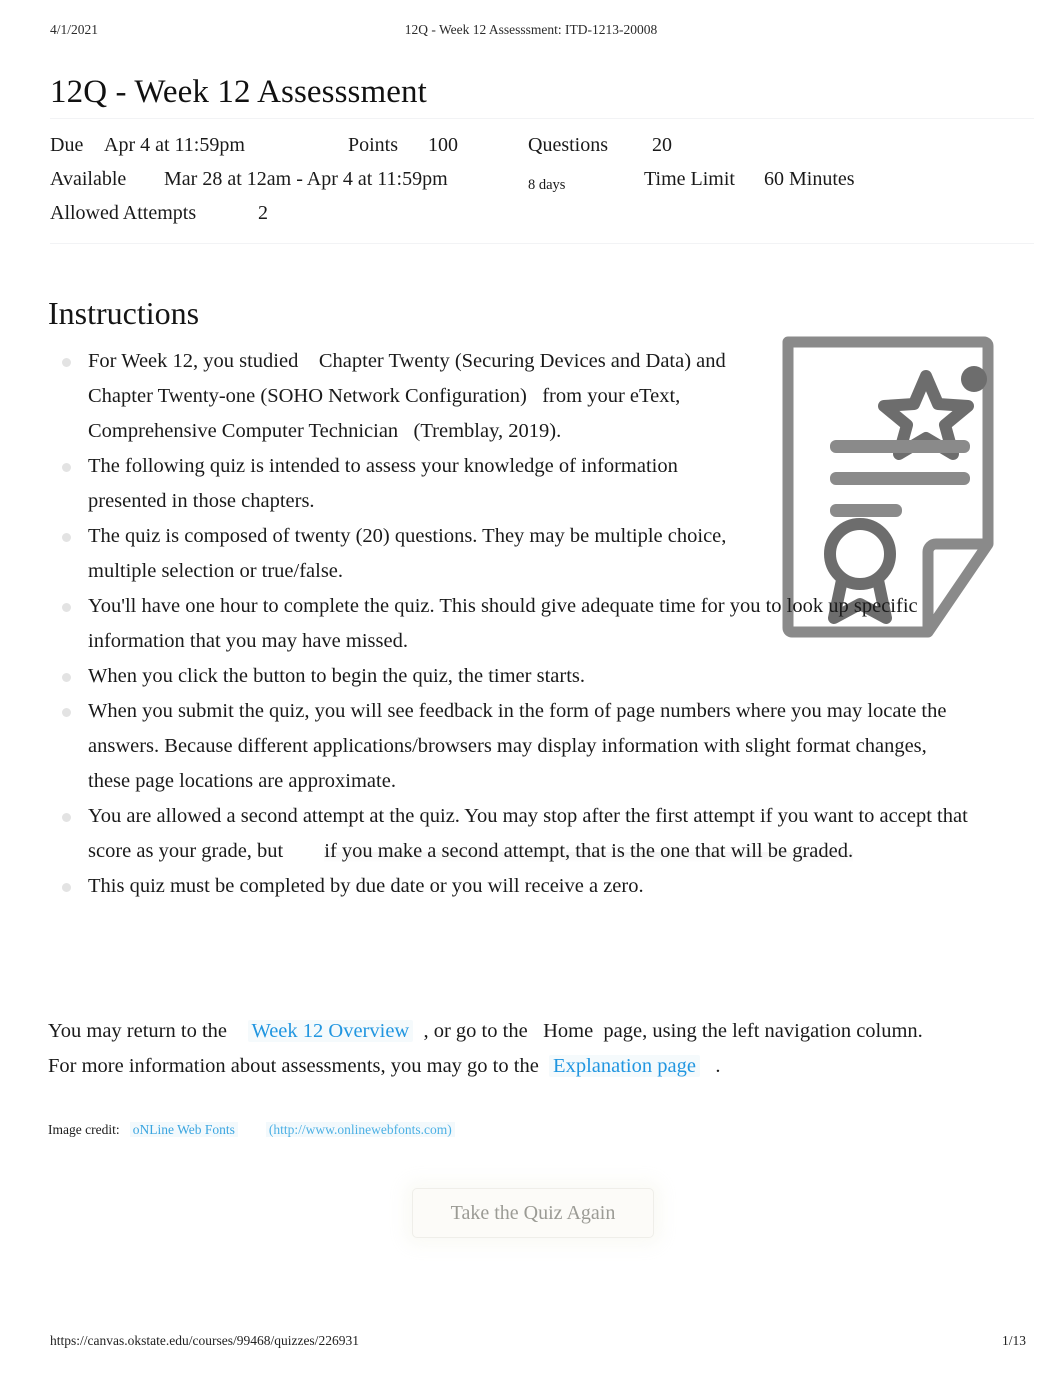 This screenshot has height=1377, width=1062. What do you see at coordinates (475, 1030) in the screenshot?
I see `closing-text-2: , or go to the` at bounding box center [475, 1030].